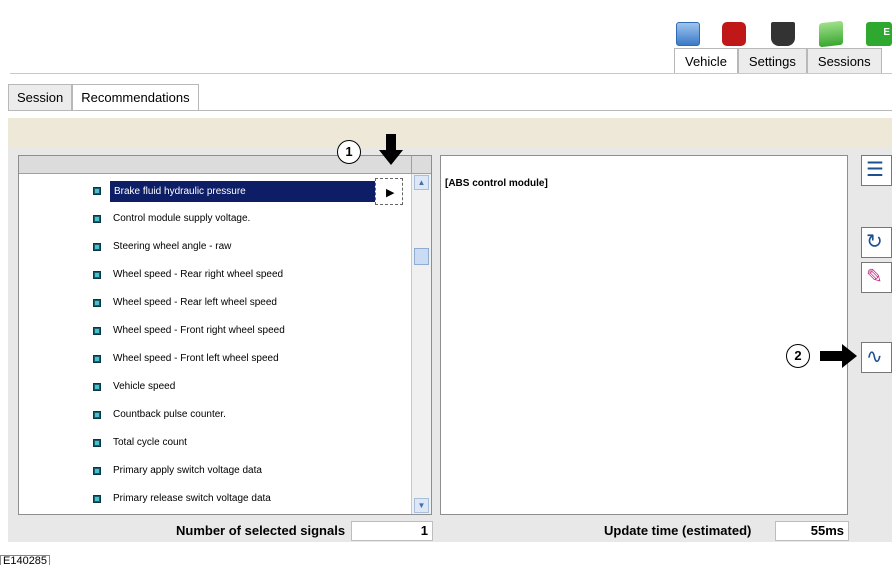 Image resolution: width=892 pixels, height=565 pixels. Describe the element at coordinates (421, 182) in the screenshot. I see `scroll-up-icon: ▲` at that location.